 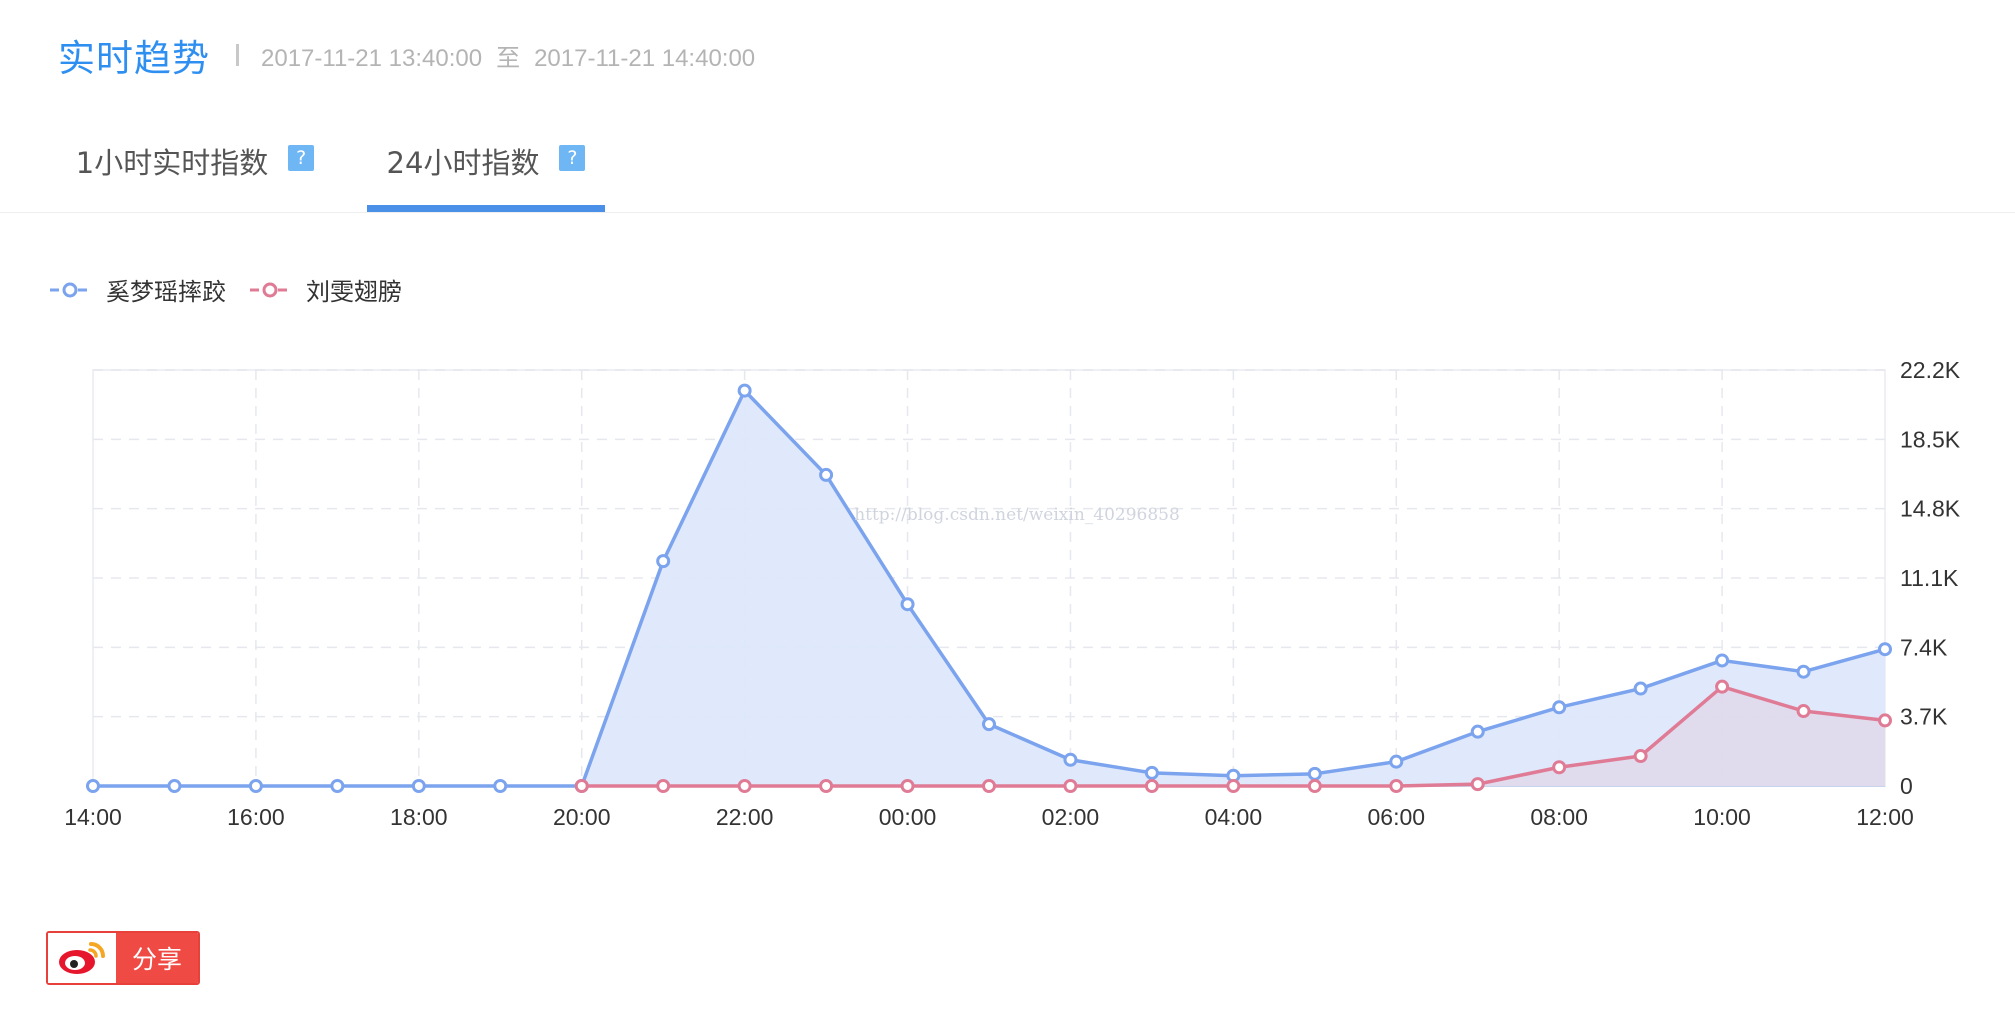 What do you see at coordinates (645, 58) in the screenshot?
I see `range-end: 2017-11-21 14:40:00` at bounding box center [645, 58].